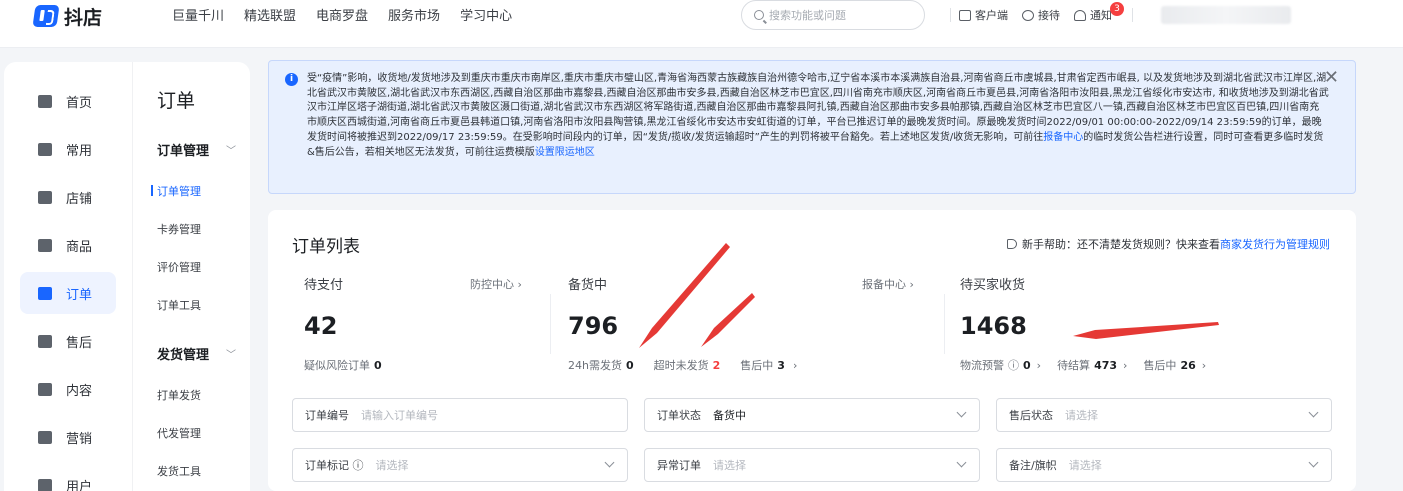 Image resolution: width=1403 pixels, height=491 pixels. I want to click on risk-center-link: 防控中心 ›, so click(496, 284).